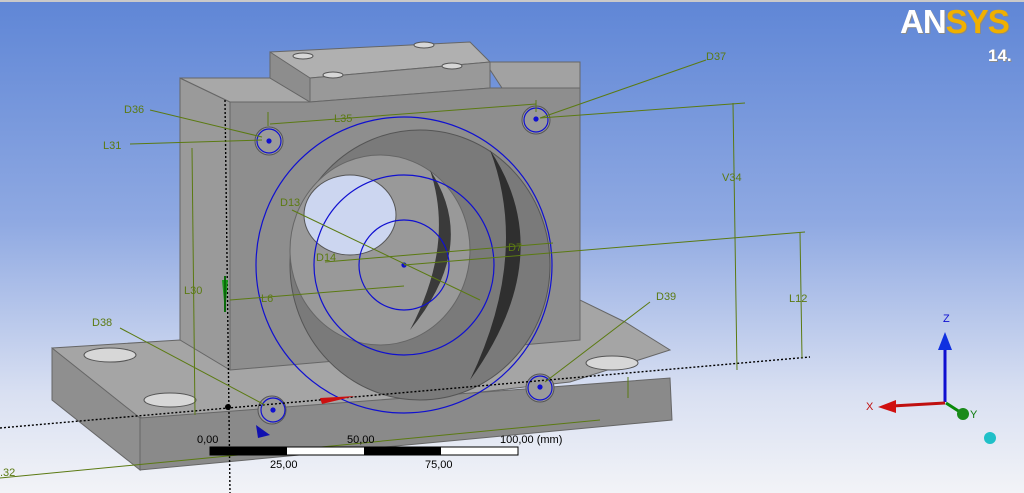 The height and width of the screenshot is (493, 1024). What do you see at coordinates (134, 110) in the screenshot?
I see `dim-label-d36: D36` at bounding box center [134, 110].